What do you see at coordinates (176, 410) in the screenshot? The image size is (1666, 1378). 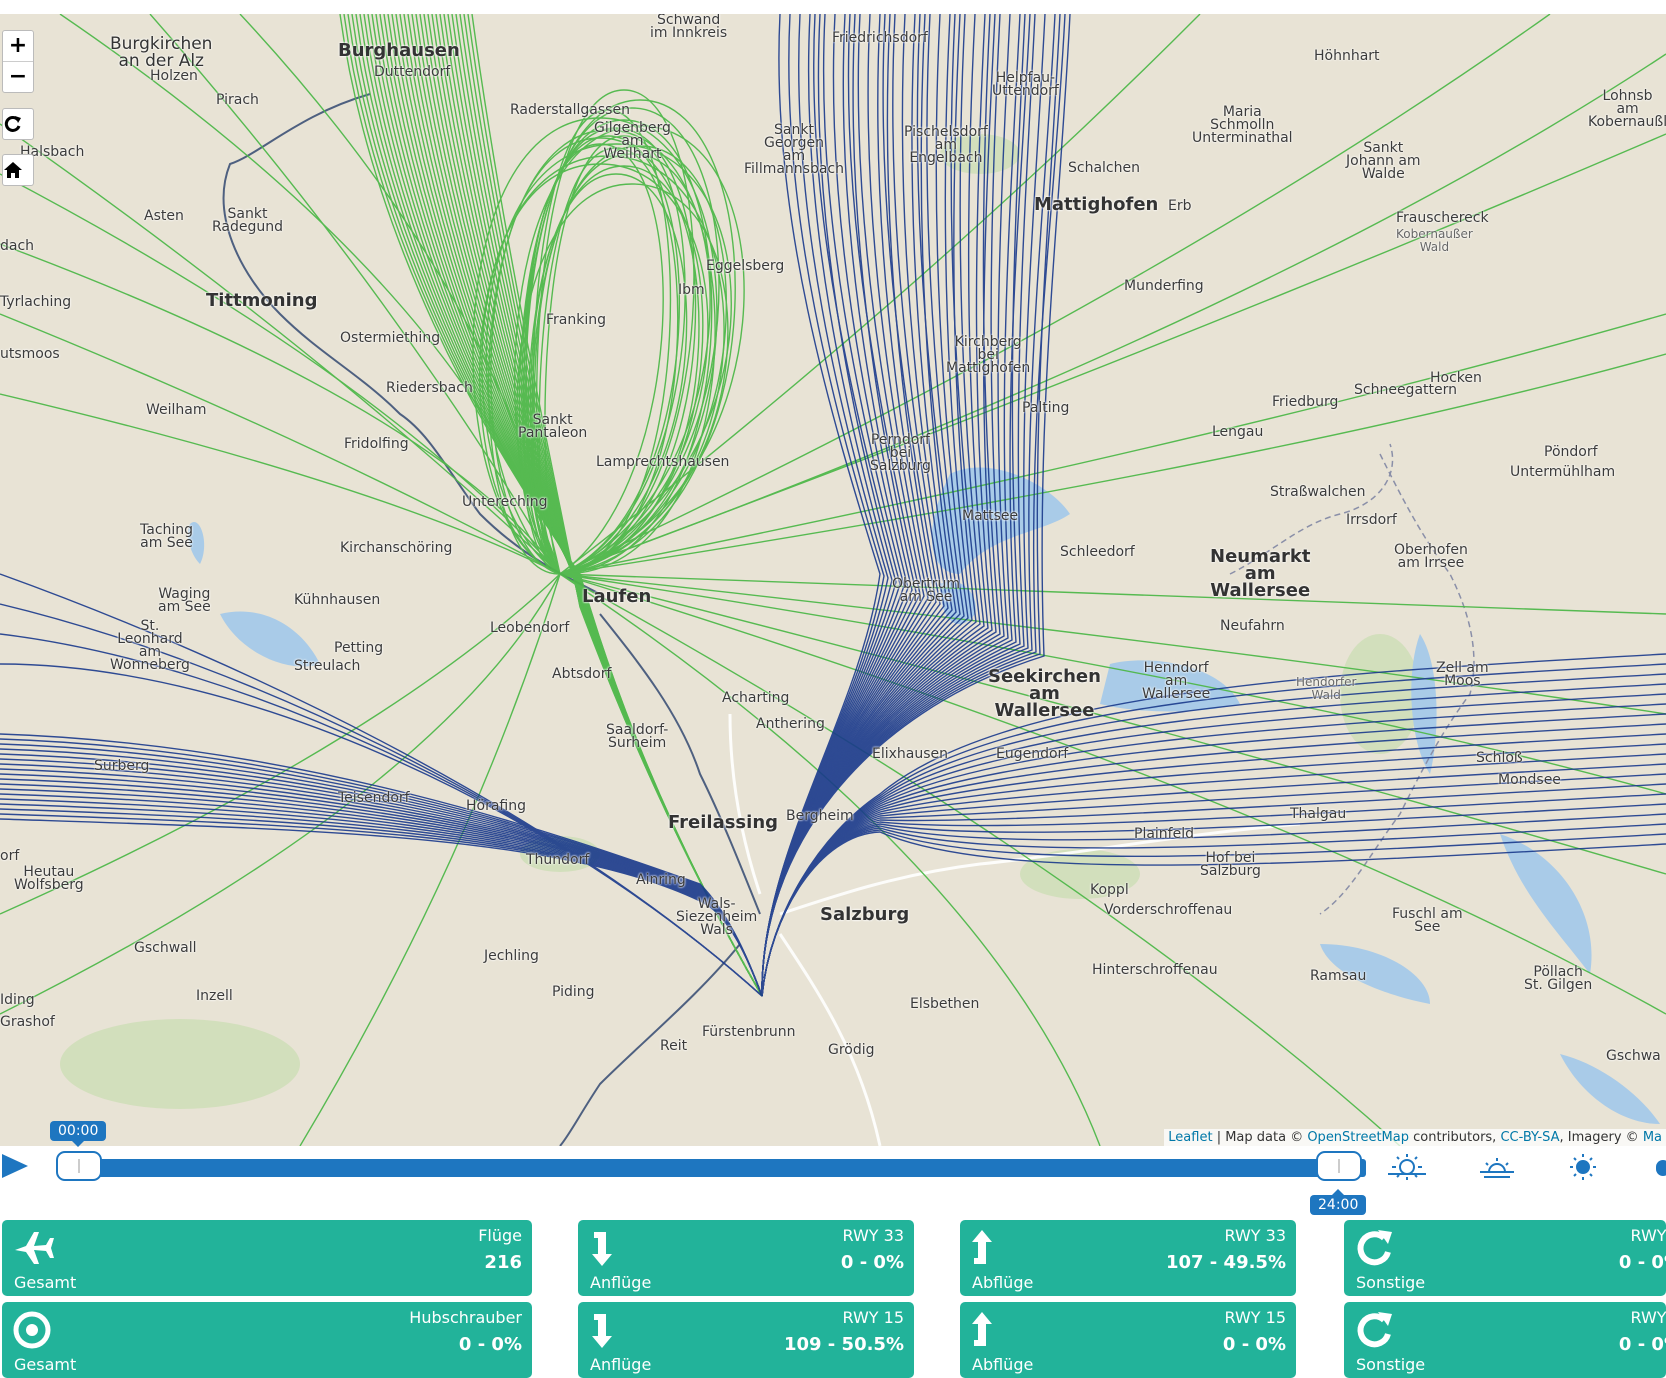 I see `place-weilham: Weilham` at bounding box center [176, 410].